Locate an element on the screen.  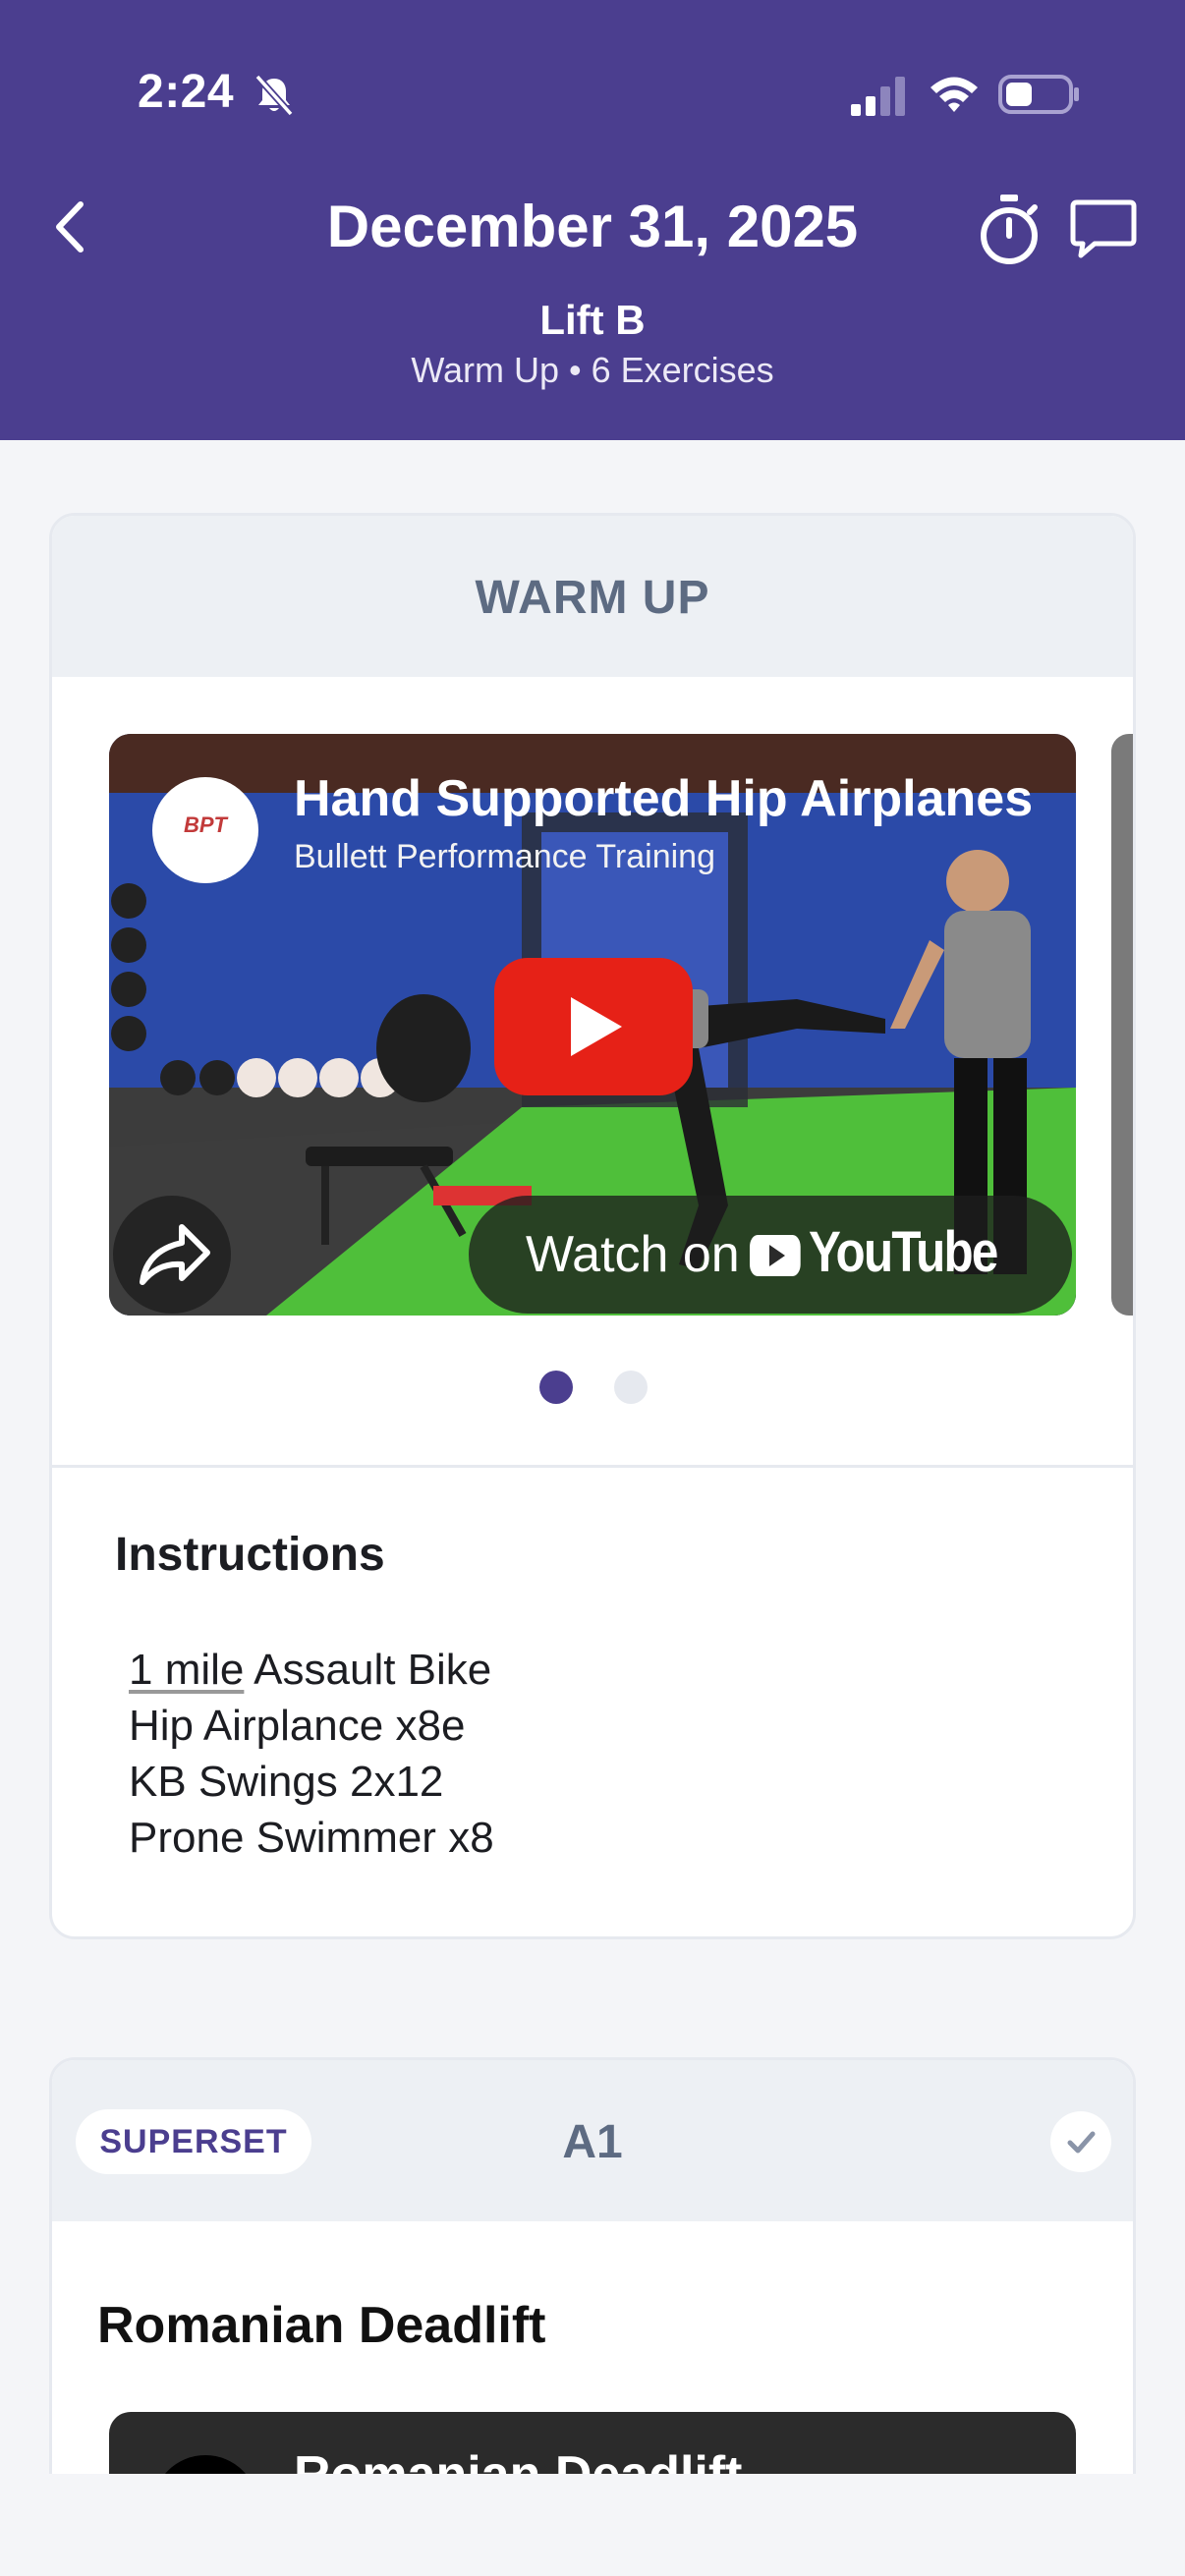
channel-logo-text: BPT is located at coordinates (206, 824).